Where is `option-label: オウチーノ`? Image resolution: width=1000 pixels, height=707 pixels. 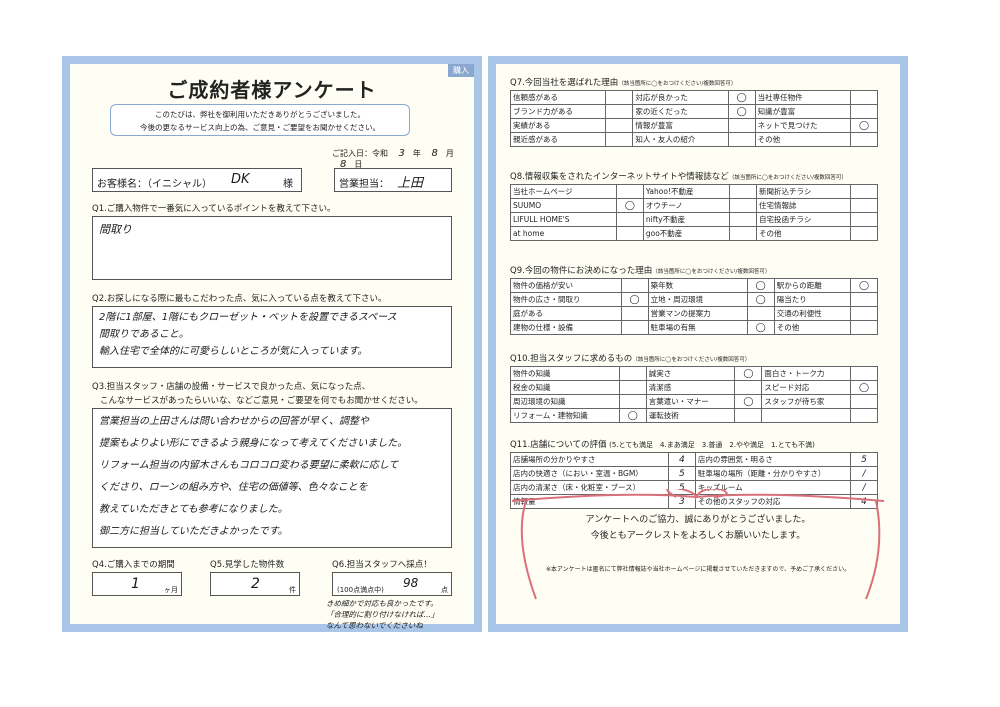
option-label: オウチーノ is located at coordinates (686, 205).